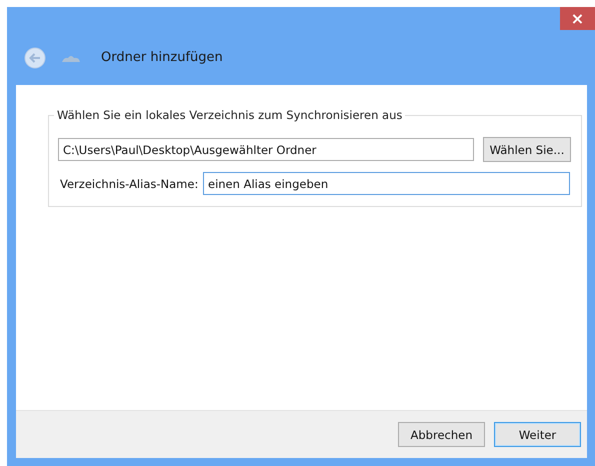 This screenshot has height=466, width=595. I want to click on dialog-button: Weiter, so click(537, 434).